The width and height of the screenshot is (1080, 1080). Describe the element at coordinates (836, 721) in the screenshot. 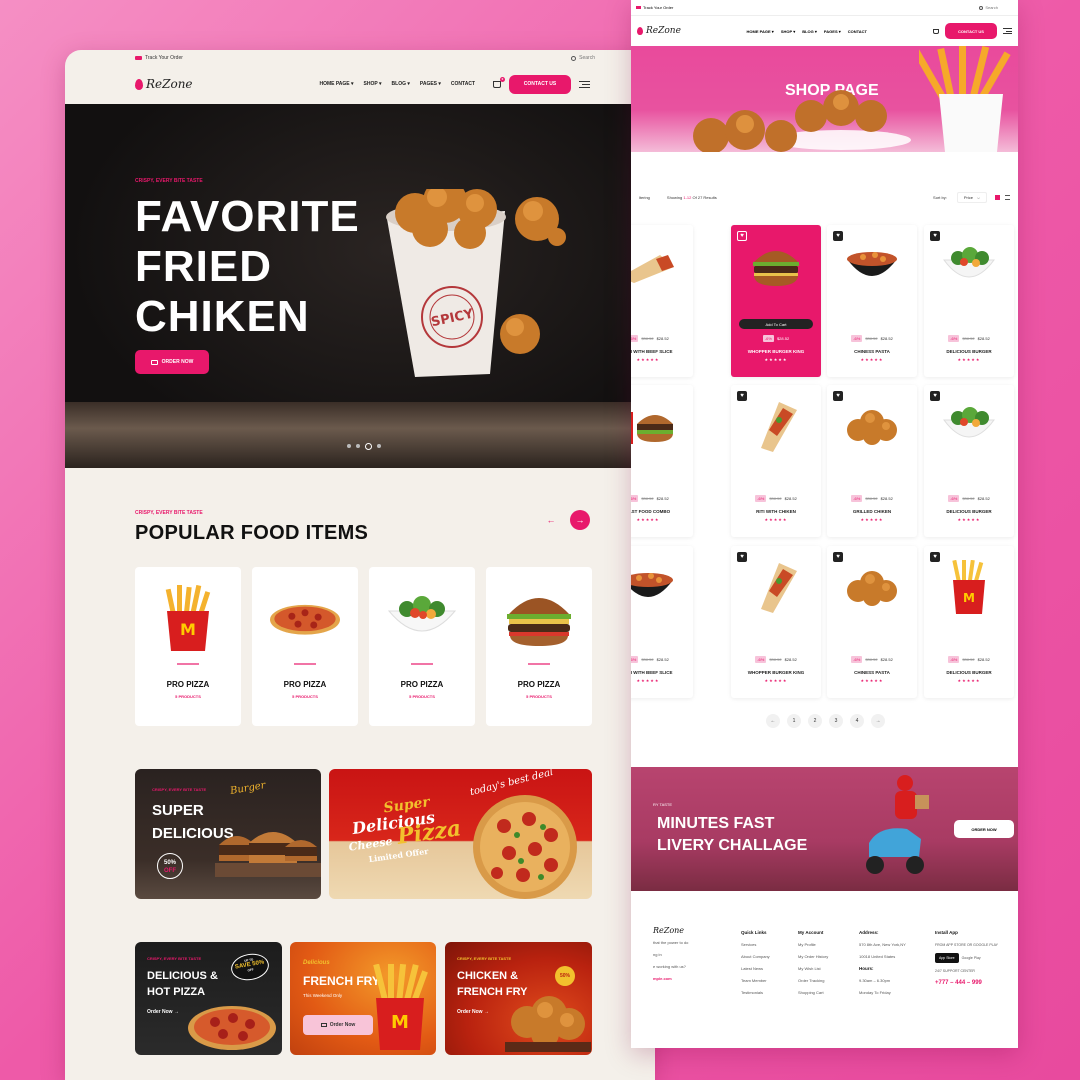

I see `pagination-page: 3` at that location.